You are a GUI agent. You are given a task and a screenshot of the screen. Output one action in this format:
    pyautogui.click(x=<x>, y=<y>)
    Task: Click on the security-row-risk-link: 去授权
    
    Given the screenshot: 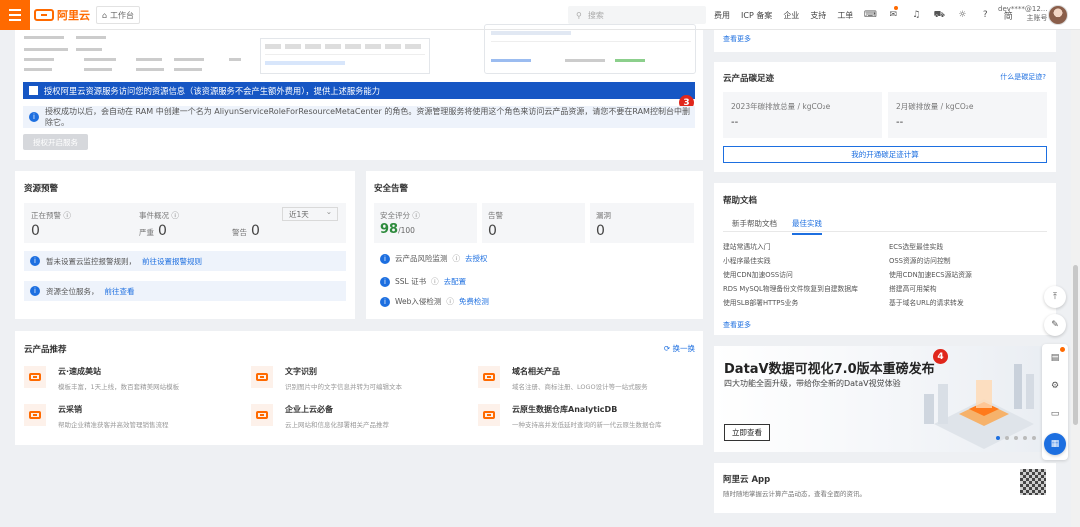 What is the action you would take?
    pyautogui.click(x=476, y=258)
    